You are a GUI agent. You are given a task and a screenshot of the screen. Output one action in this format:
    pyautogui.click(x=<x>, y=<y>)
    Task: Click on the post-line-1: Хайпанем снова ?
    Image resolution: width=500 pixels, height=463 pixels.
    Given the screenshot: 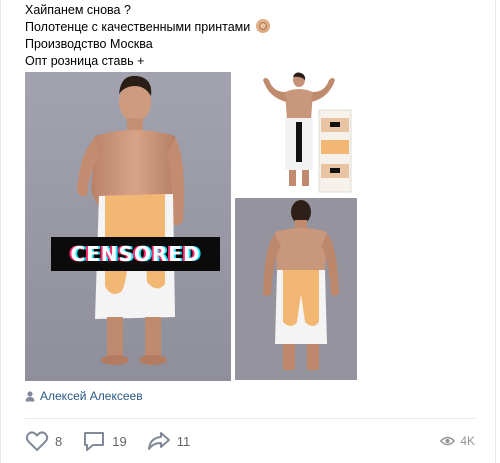 What is the action you would take?
    pyautogui.click(x=78, y=10)
    